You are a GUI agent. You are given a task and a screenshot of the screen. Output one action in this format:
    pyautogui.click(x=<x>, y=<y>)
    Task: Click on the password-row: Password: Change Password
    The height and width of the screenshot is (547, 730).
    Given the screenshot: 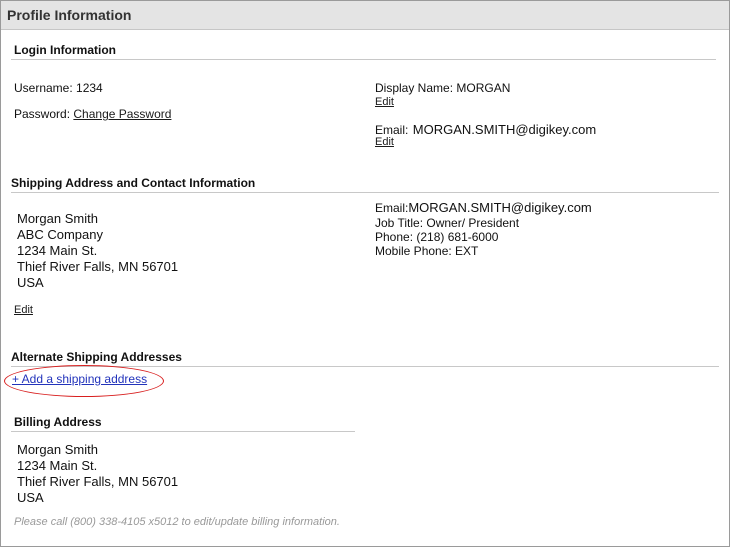 What is the action you would take?
    pyautogui.click(x=92, y=114)
    